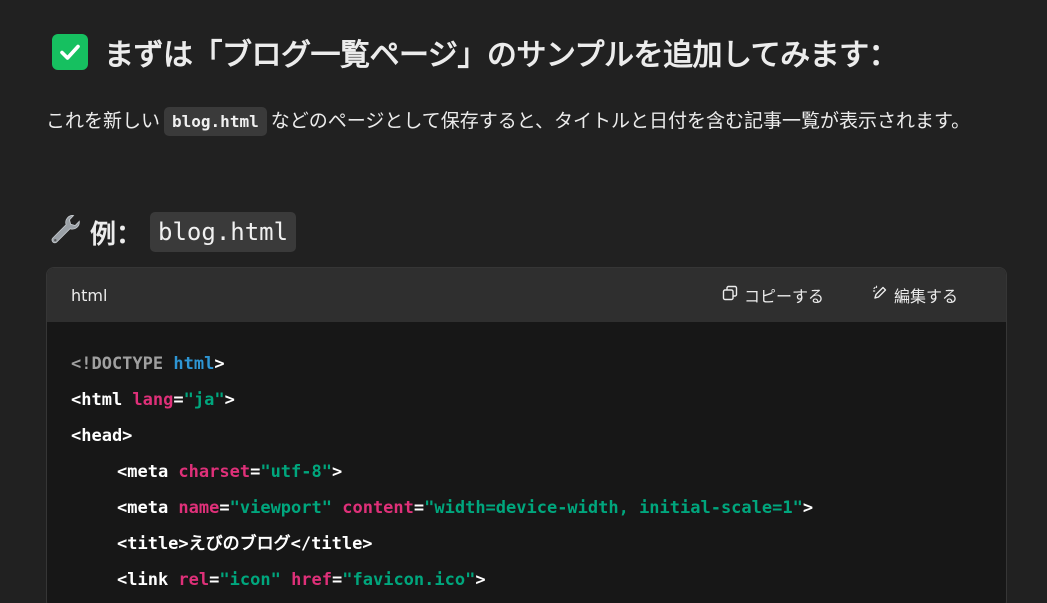 The height and width of the screenshot is (603, 1047). What do you see at coordinates (153, 544) in the screenshot?
I see `code-token: <title>` at bounding box center [153, 544].